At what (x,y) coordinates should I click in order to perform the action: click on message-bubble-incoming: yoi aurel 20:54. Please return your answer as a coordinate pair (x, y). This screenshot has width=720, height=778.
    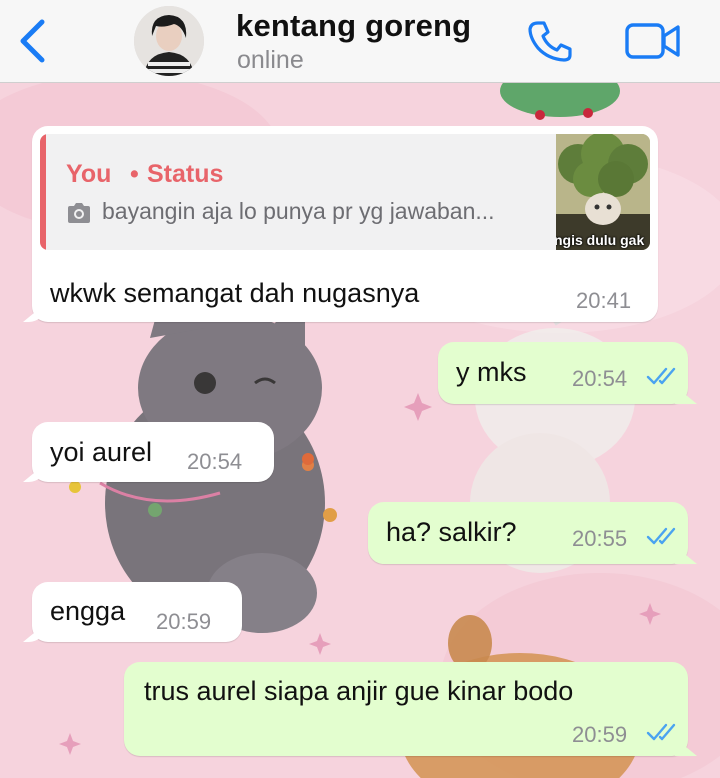
    Looking at the image, I should click on (153, 452).